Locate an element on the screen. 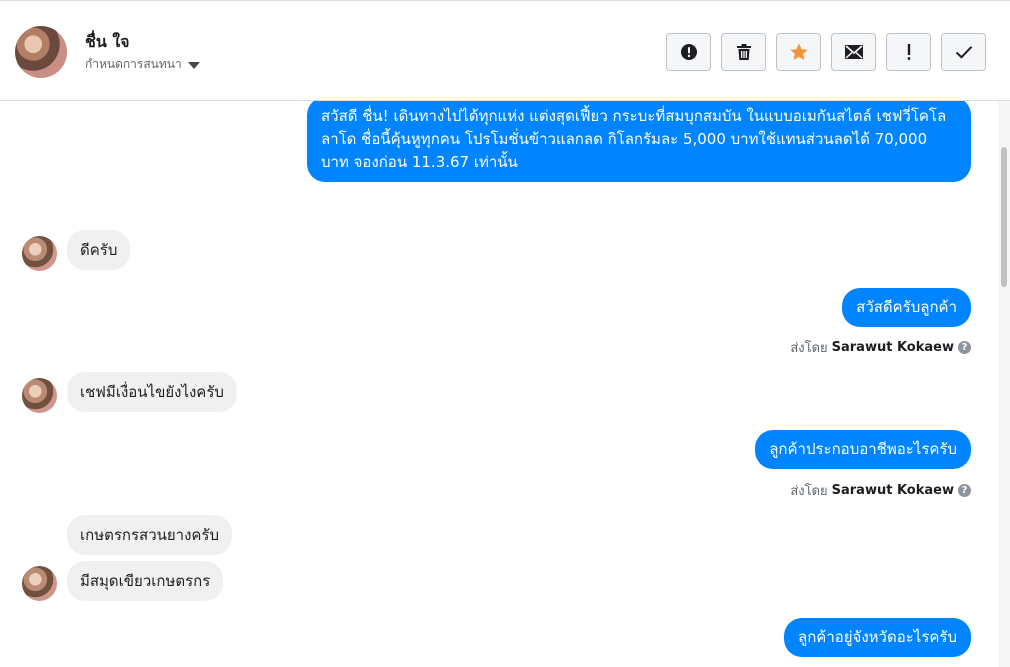 This screenshot has height=667, width=1010. outgoing-message: ลูกค้าประกอบอาชีพอะไรครับ is located at coordinates (863, 449).